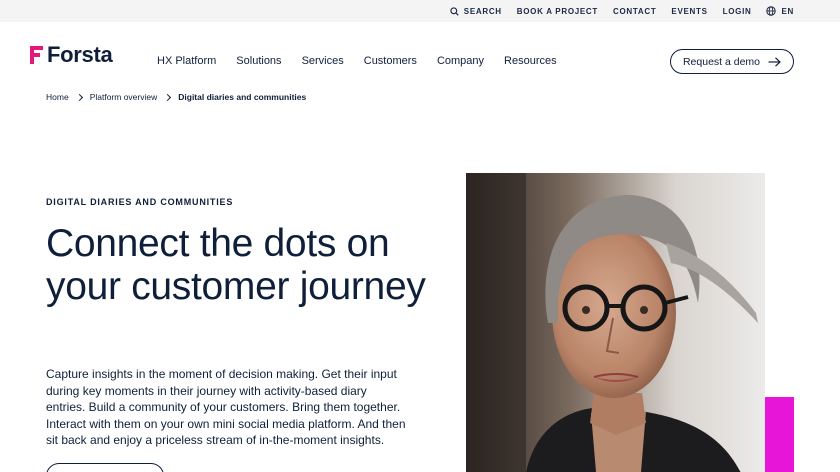 This screenshot has height=472, width=840. What do you see at coordinates (787, 11) in the screenshot?
I see `language-label: EN` at bounding box center [787, 11].